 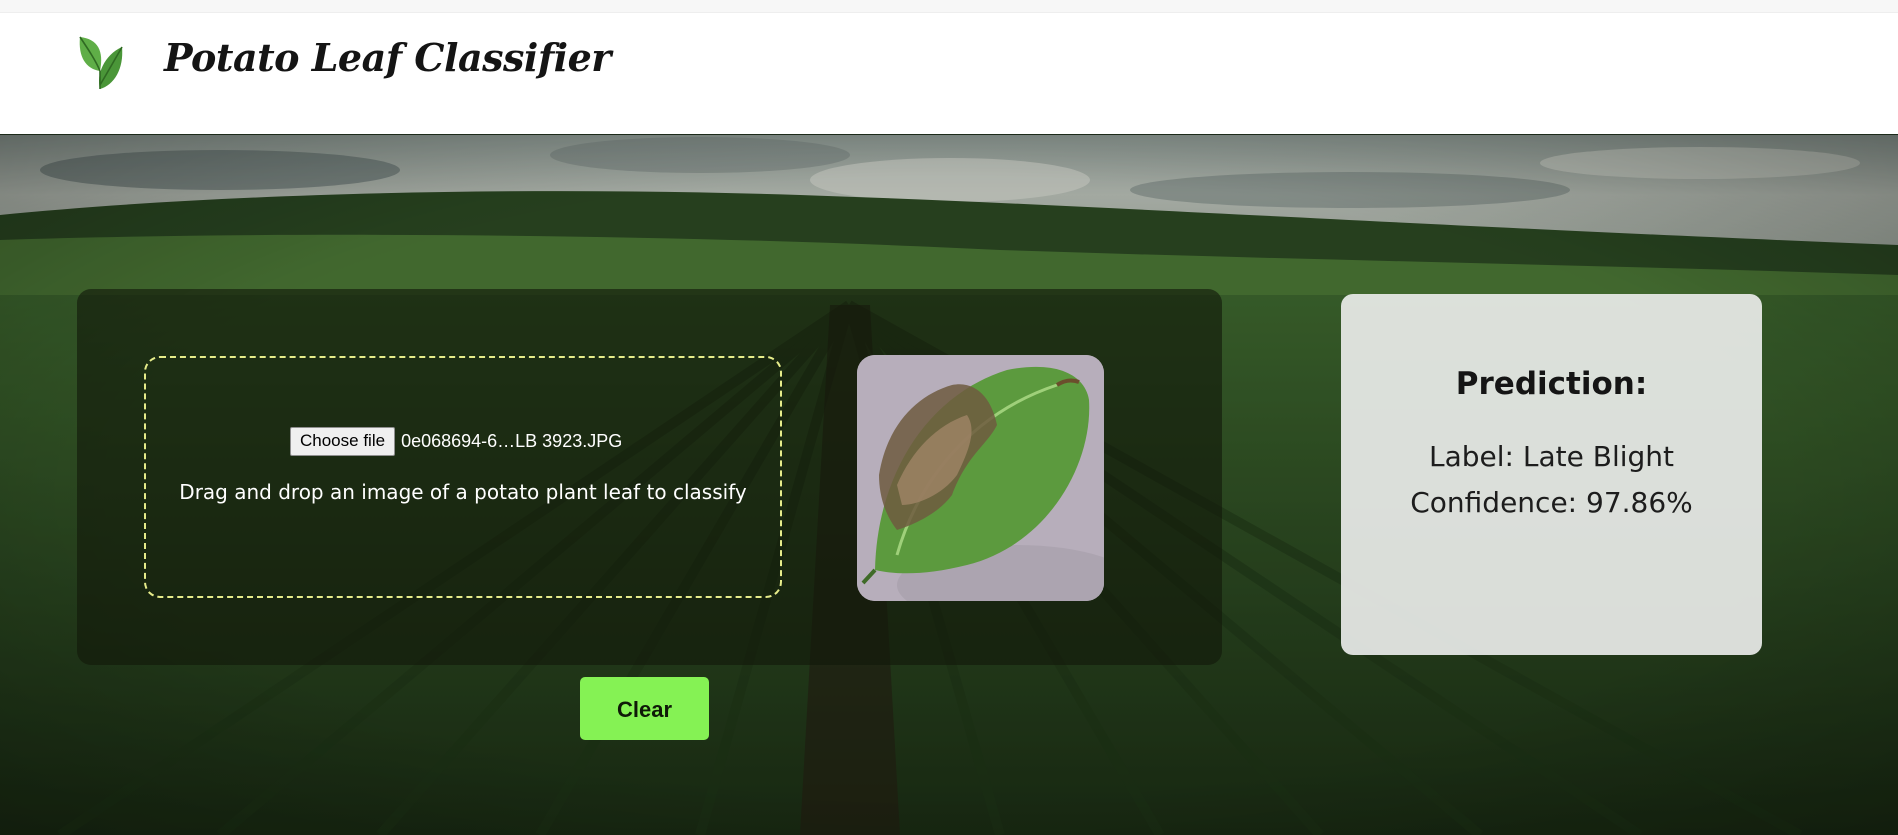 What do you see at coordinates (949, 73) in the screenshot?
I see `app-header: Potato Leaf Classifier` at bounding box center [949, 73].